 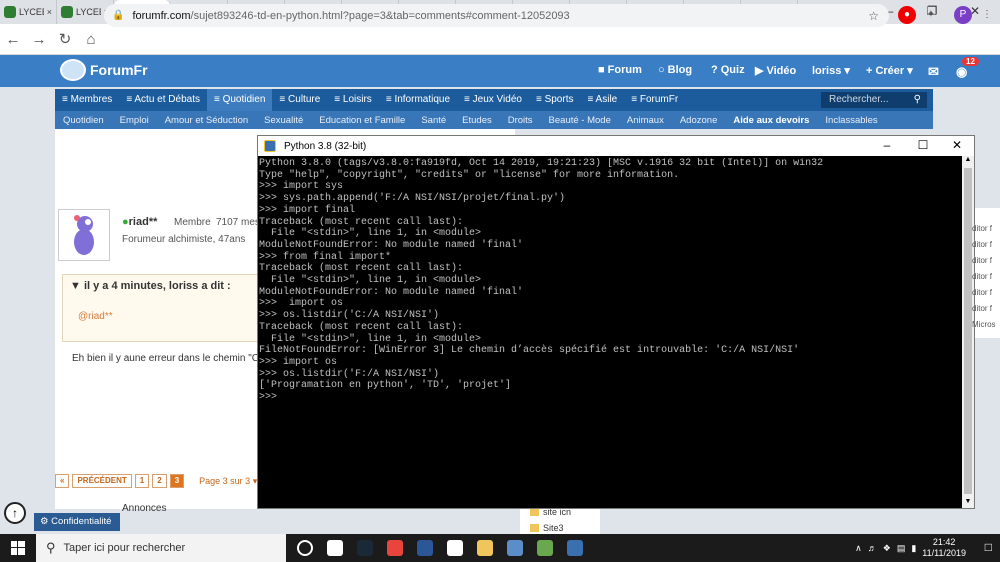 I want to click on taskbar-search-box: ⚲ Taper ici pour rechercher, so click(x=161, y=548).